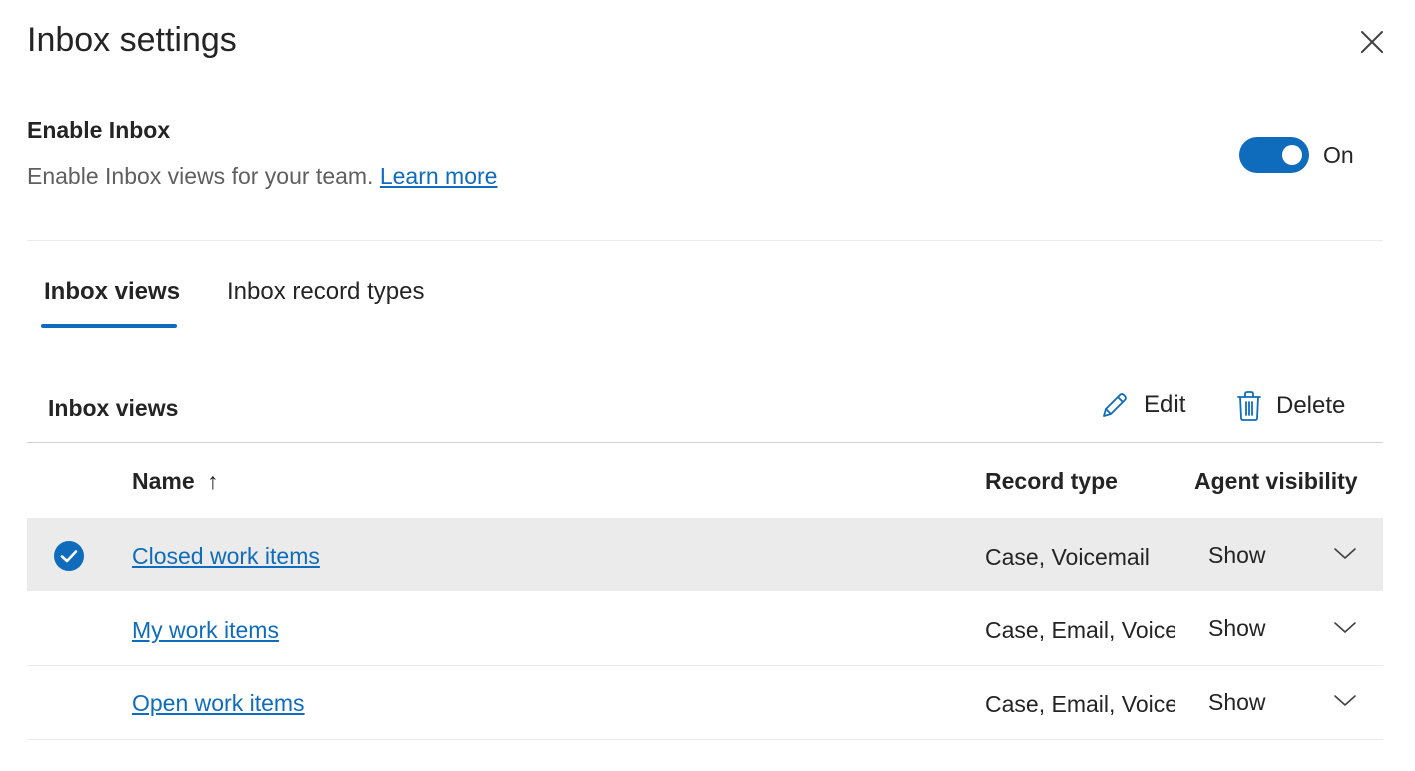 Image resolution: width=1415 pixels, height=771 pixels. I want to click on learn-more-link: Learn more, so click(439, 176).